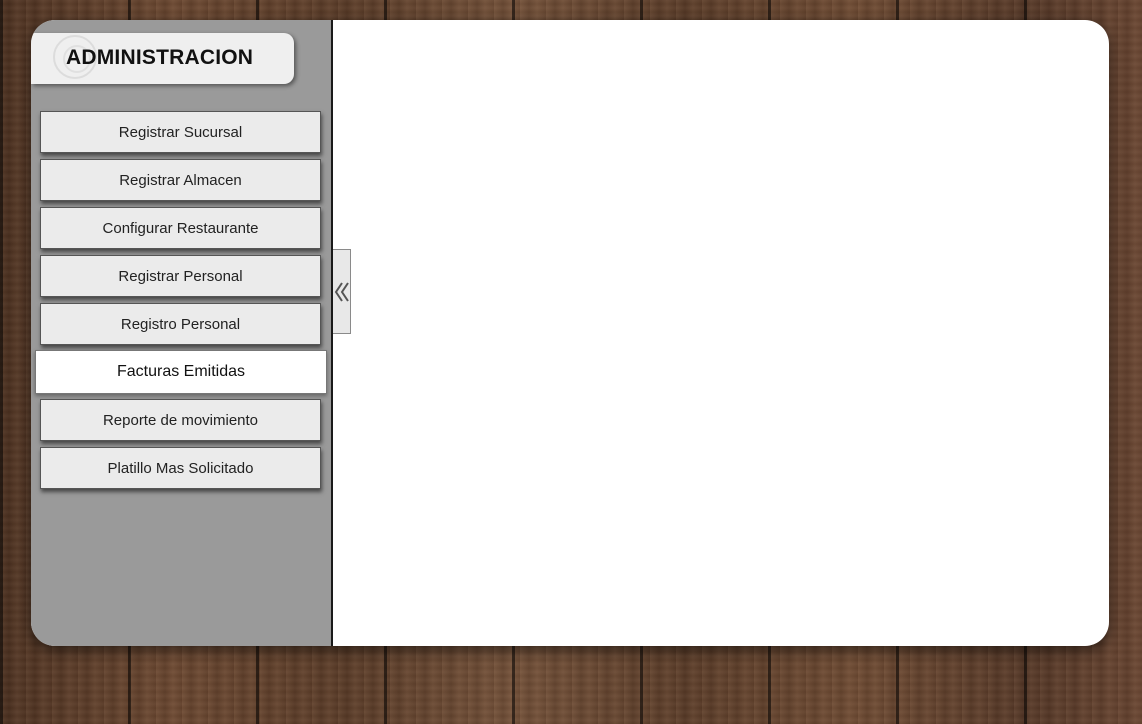 The image size is (1142, 724). Describe the element at coordinates (180, 228) in the screenshot. I see `menu-item-configurar-restaurante: Configurar Restaurante` at that location.